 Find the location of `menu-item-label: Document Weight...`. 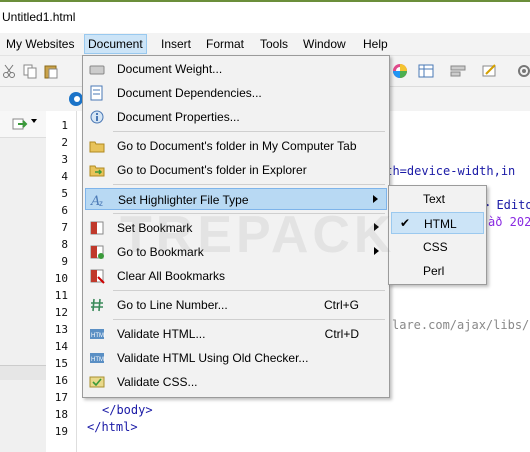

menu-item-label: Document Weight... is located at coordinates (170, 69).